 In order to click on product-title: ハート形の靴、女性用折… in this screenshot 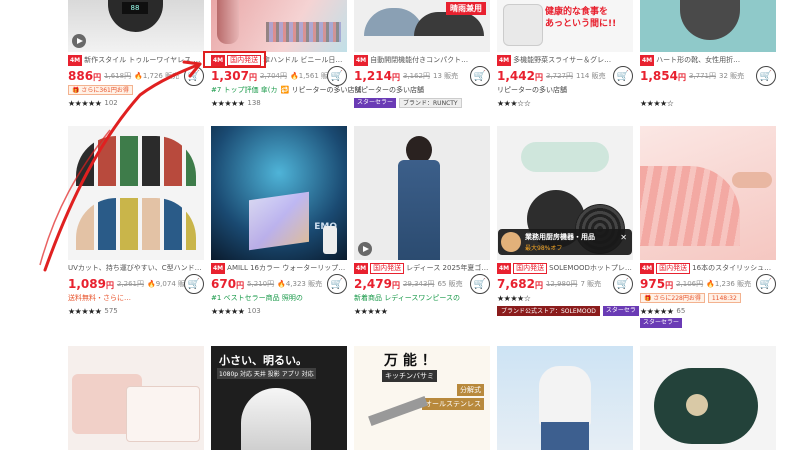, I will do `click(716, 60)`.